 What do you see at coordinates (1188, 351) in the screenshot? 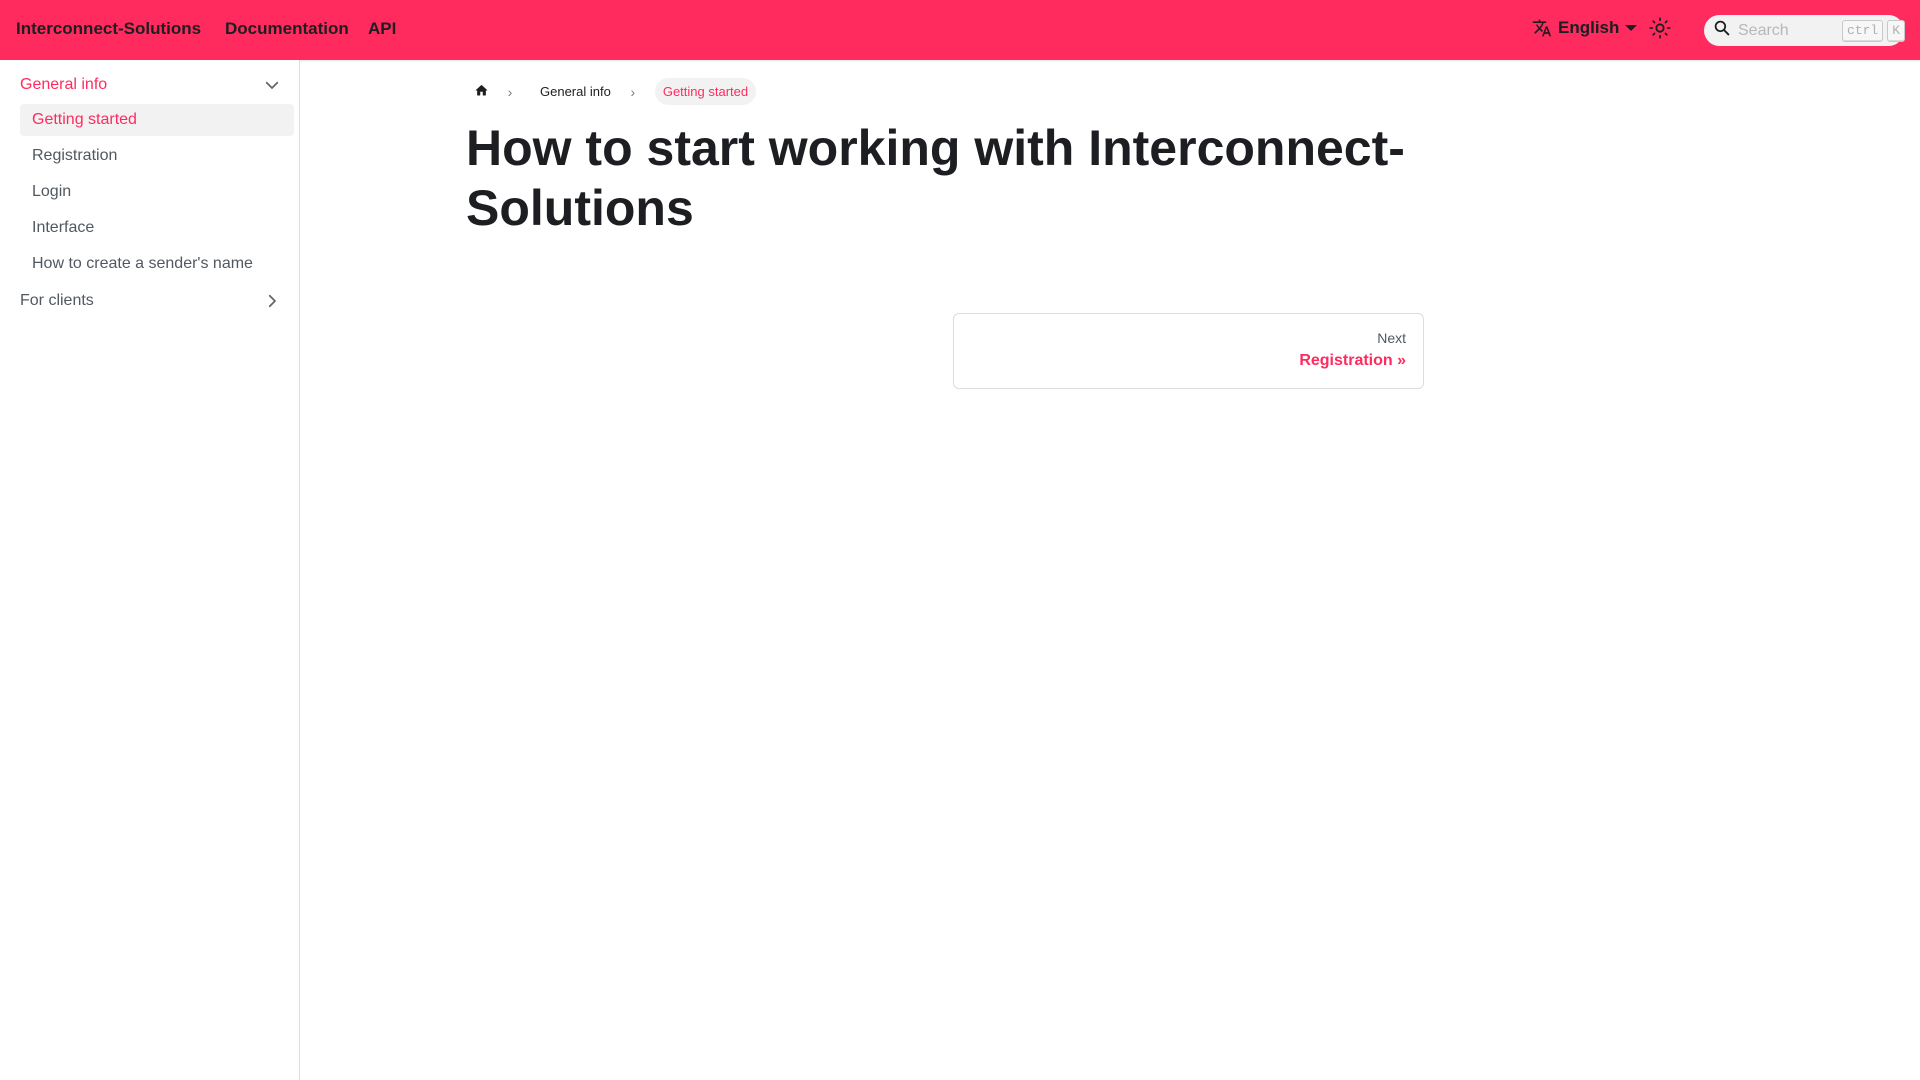
I see `pagination-next: Next Registration »` at bounding box center [1188, 351].